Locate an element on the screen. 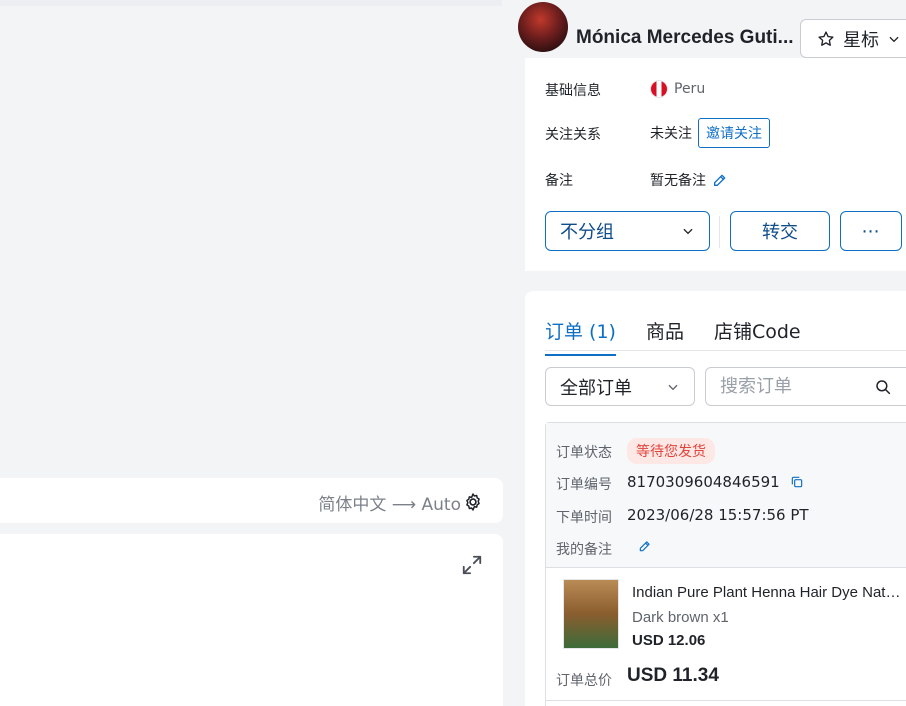  order-filter-select: 全部订单 is located at coordinates (620, 386).